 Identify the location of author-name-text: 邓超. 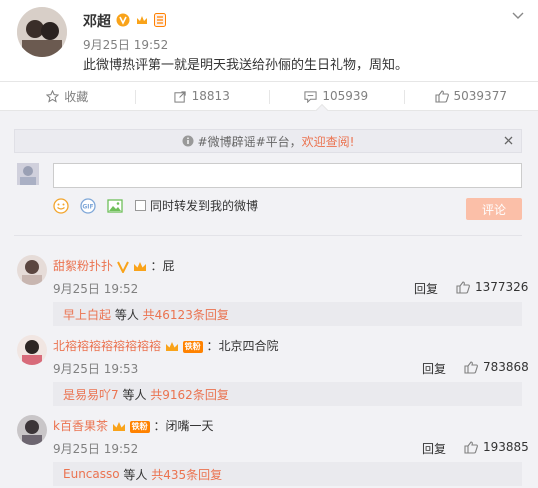
(97, 22).